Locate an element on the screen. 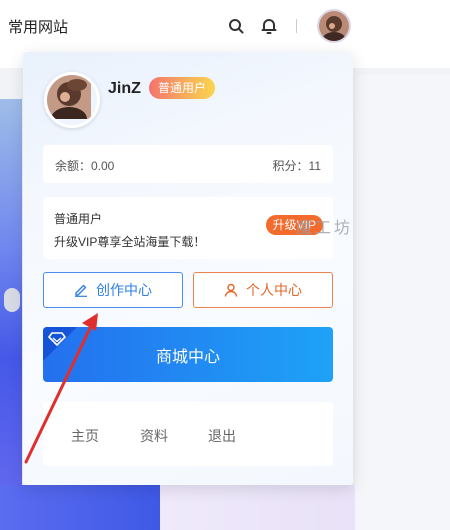 The image size is (450, 530). vip-card: 普通用户 升级VIP尊享全站海量下载！ 升级VIP is located at coordinates (188, 228).